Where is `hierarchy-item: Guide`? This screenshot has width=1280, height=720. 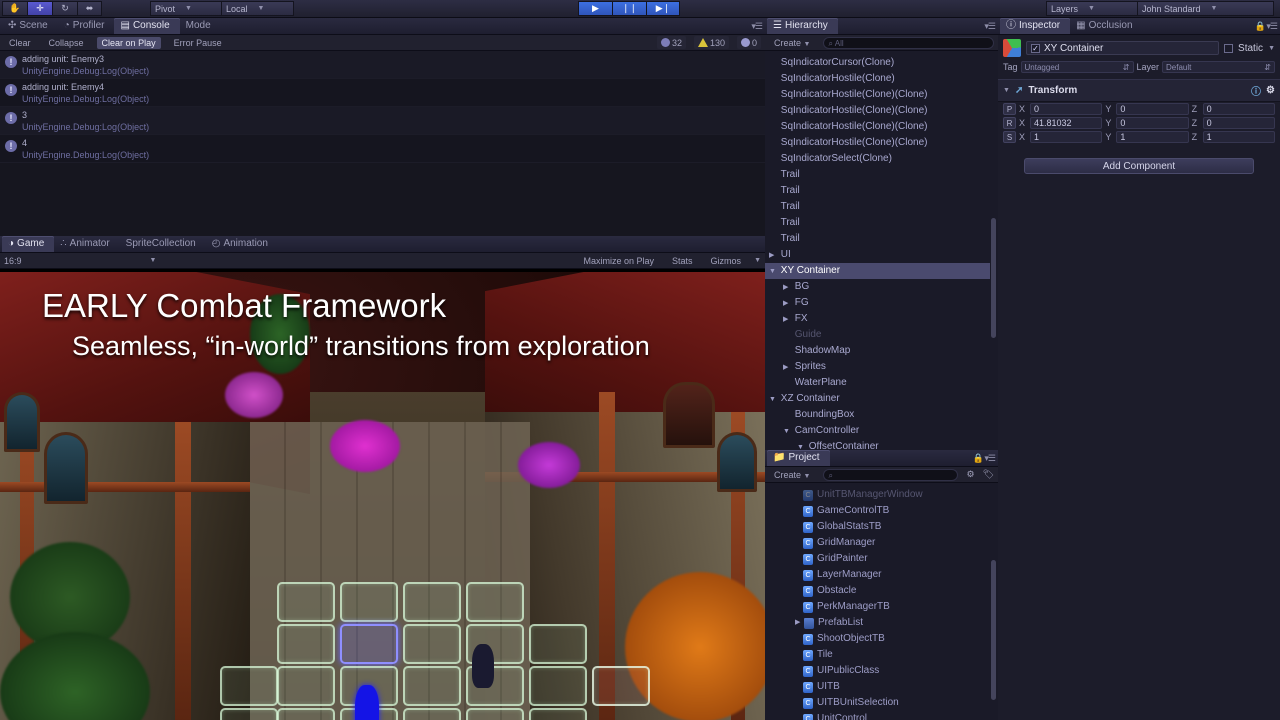 hierarchy-item: Guide is located at coordinates (877, 335).